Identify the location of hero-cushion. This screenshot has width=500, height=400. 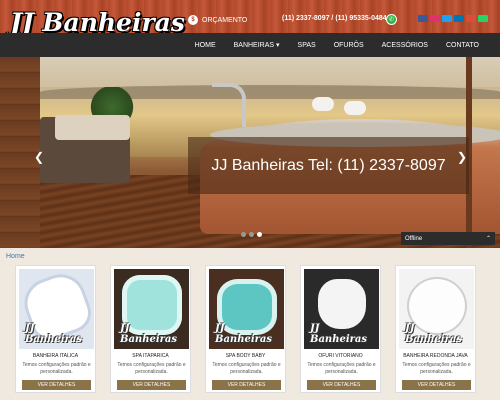
(92, 127).